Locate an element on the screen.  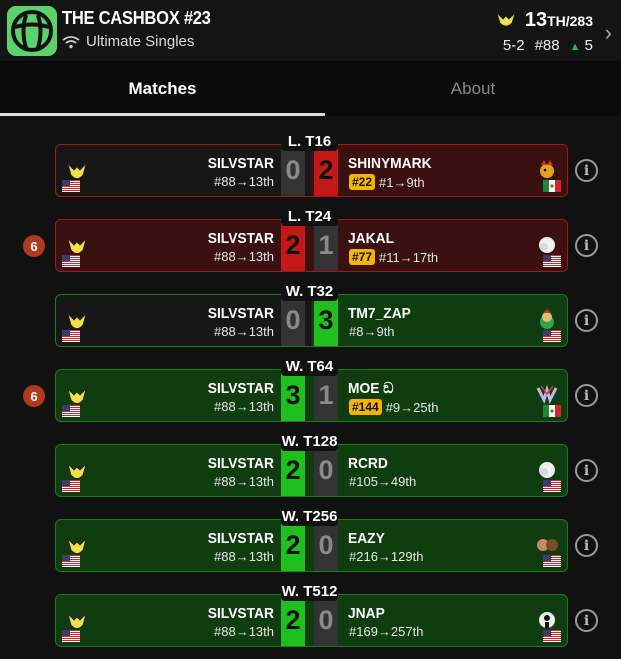
opponent-name: MOE ඞ is located at coordinates (370, 388).